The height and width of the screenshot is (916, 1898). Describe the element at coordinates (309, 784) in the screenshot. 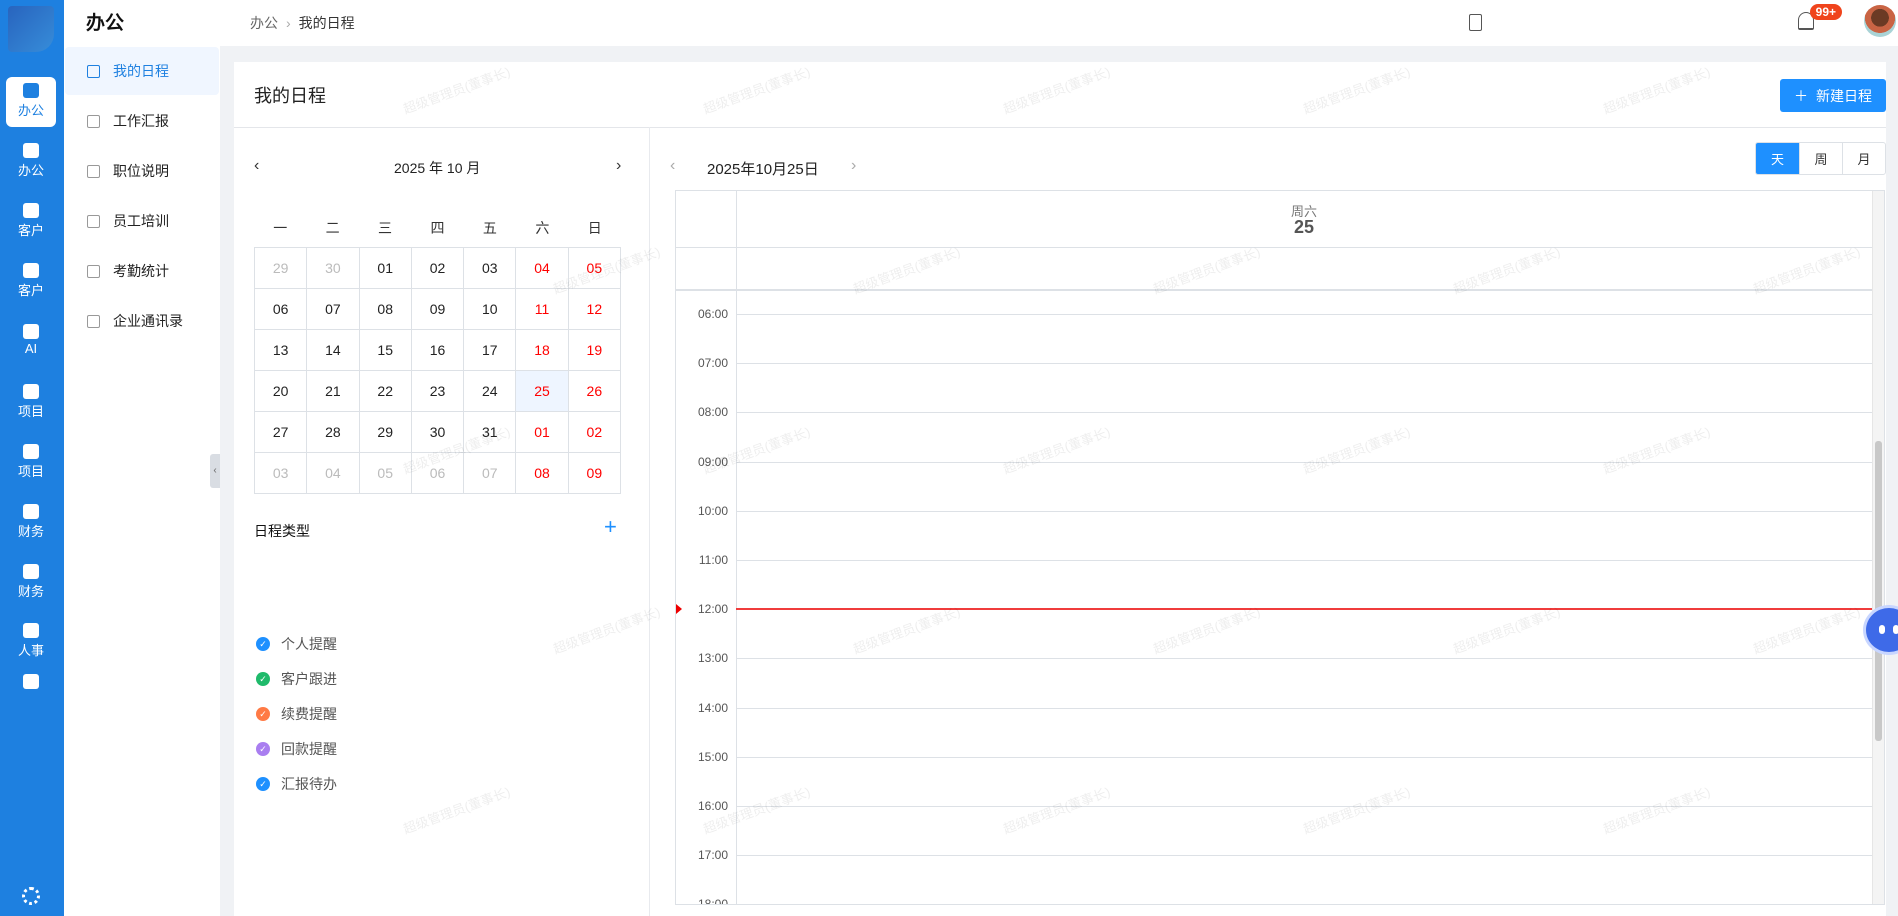

I see `schedule-type-label: 汇报待办` at that location.